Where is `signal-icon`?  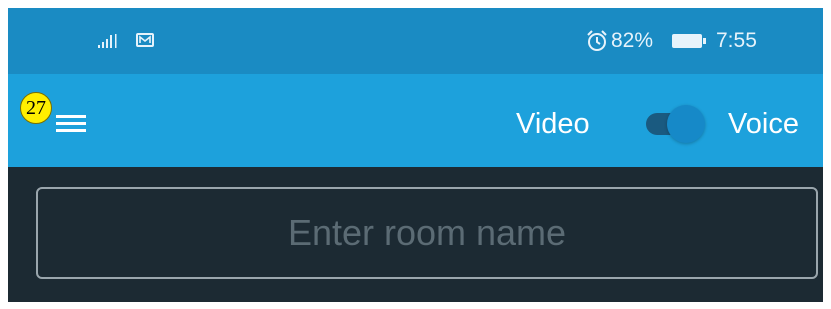
signal-icon is located at coordinates (107, 41).